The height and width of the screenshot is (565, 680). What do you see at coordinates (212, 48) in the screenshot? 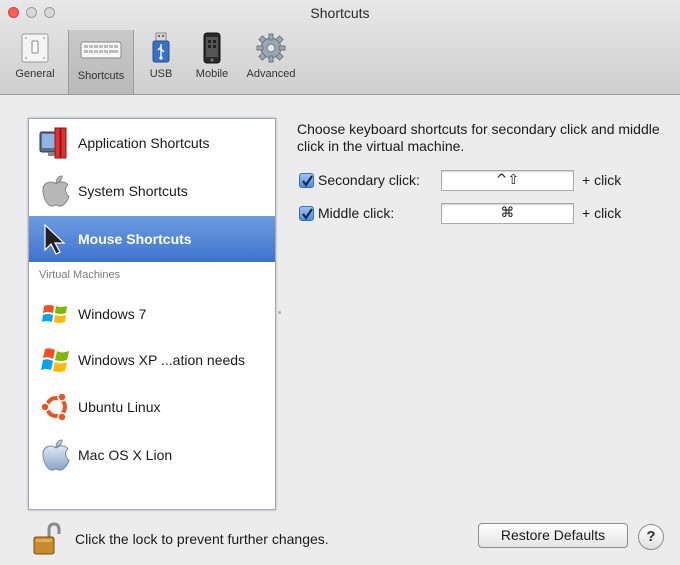
I see `mobile-phone-icon` at bounding box center [212, 48].